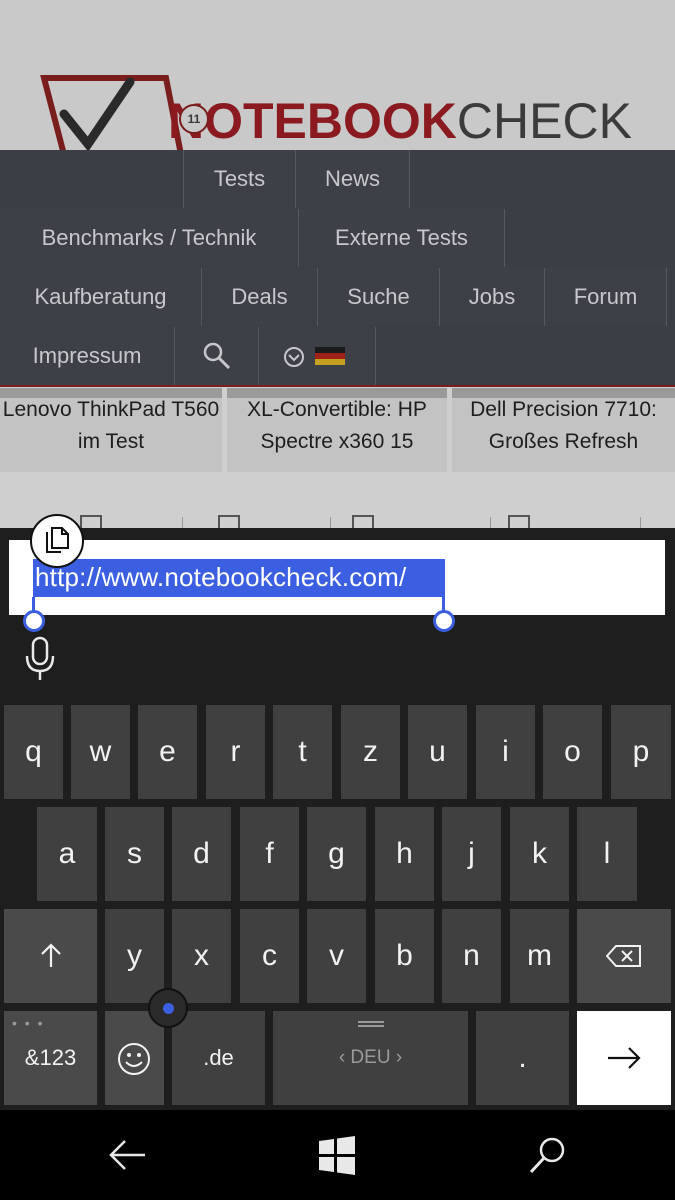 The height and width of the screenshot is (1200, 675). I want to click on key-l: l, so click(607, 854).